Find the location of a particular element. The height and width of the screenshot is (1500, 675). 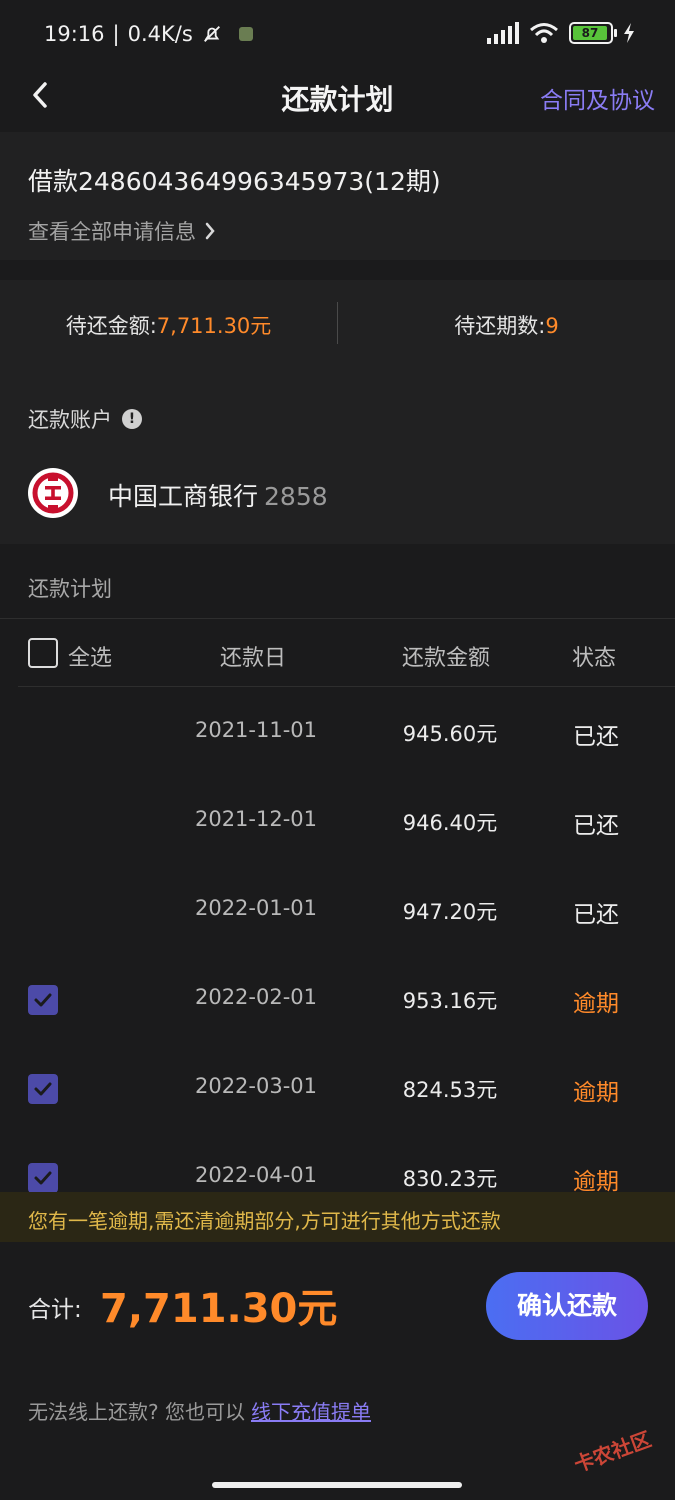

icbc-logo-icon is located at coordinates (53, 493).